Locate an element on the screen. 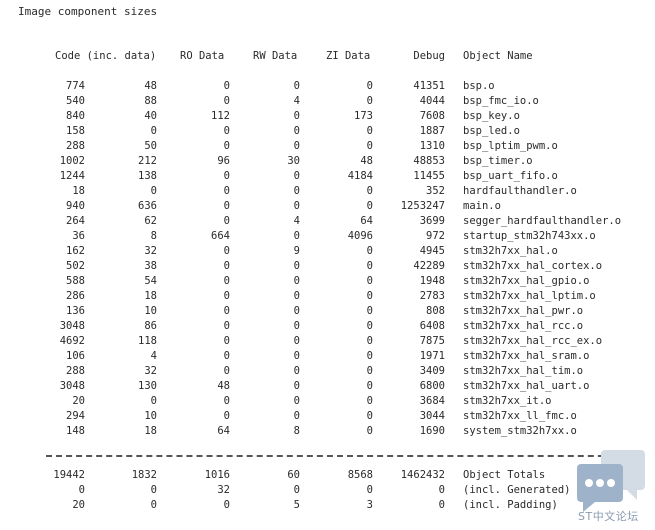 The height and width of the screenshot is (530, 655). cell-debug: 42289 is located at coordinates (429, 266).